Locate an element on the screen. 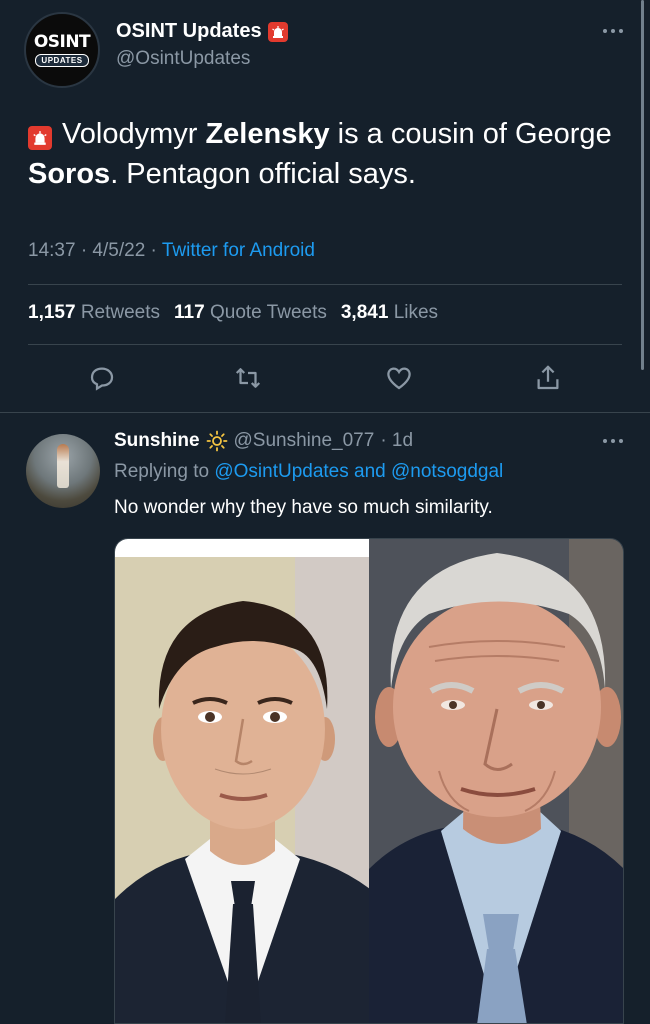 The height and width of the screenshot is (1024, 650). tweet-meta: 14:37 · 4/5/22 · Twitter for Android is located at coordinates (171, 251).